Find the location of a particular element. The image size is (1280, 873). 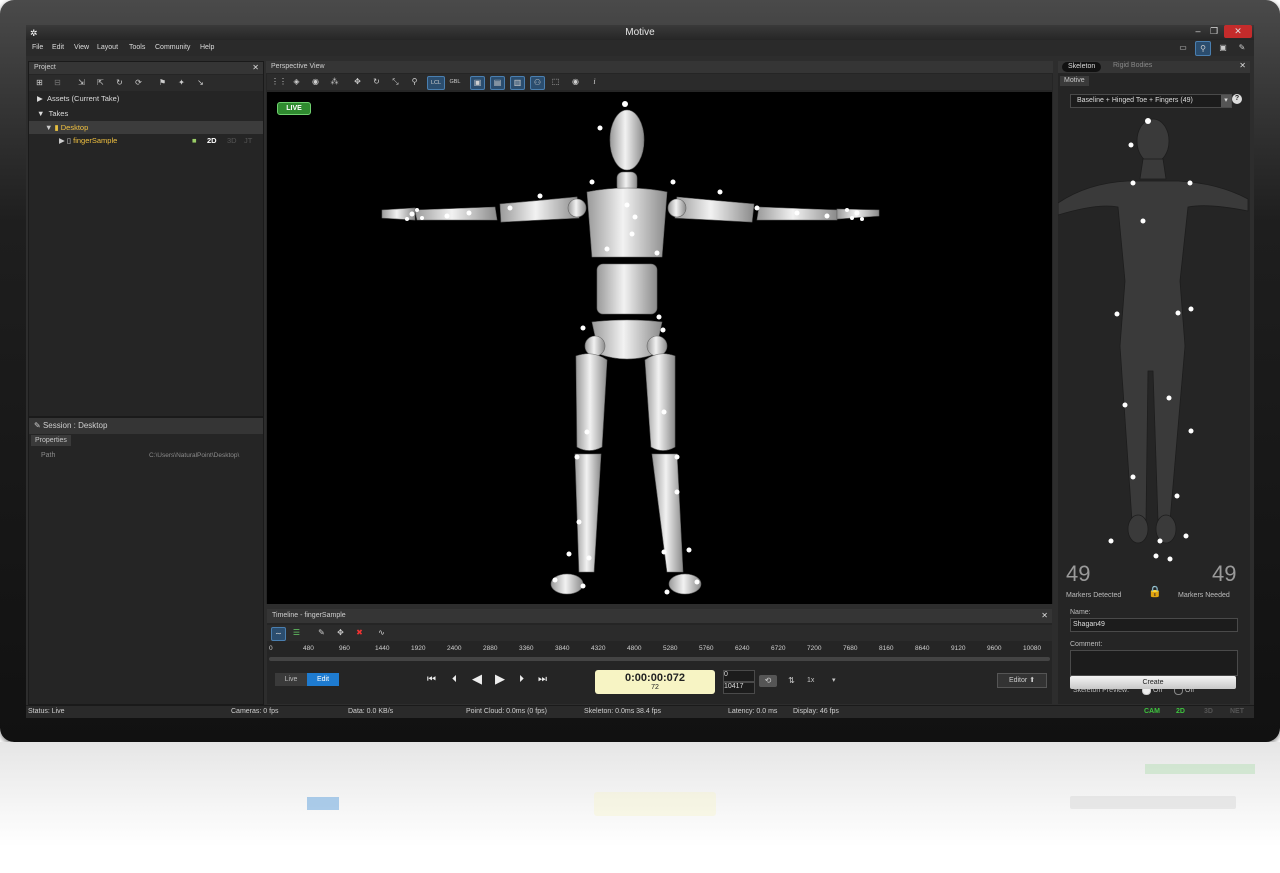

edit-mode-button: Edit is located at coordinates (323, 679).